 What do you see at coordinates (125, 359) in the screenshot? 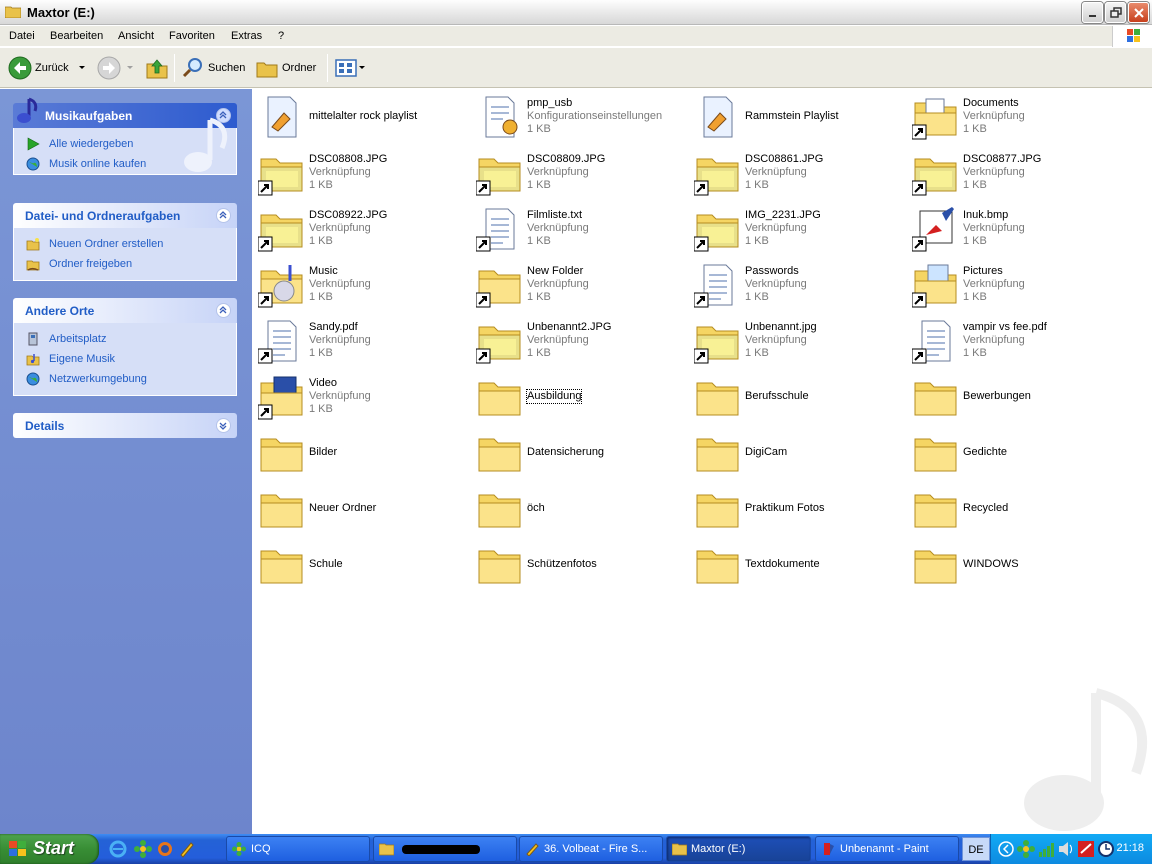
I see `my-music-link: Eigene Musik` at bounding box center [125, 359].